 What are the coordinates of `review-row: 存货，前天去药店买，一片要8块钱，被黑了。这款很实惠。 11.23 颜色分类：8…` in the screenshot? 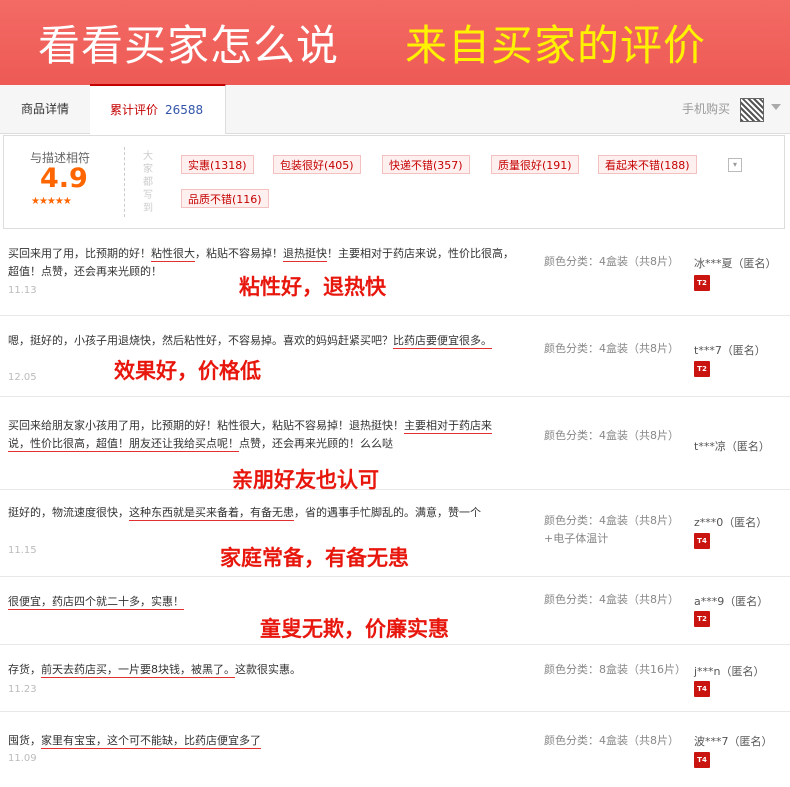 It's located at (395, 678).